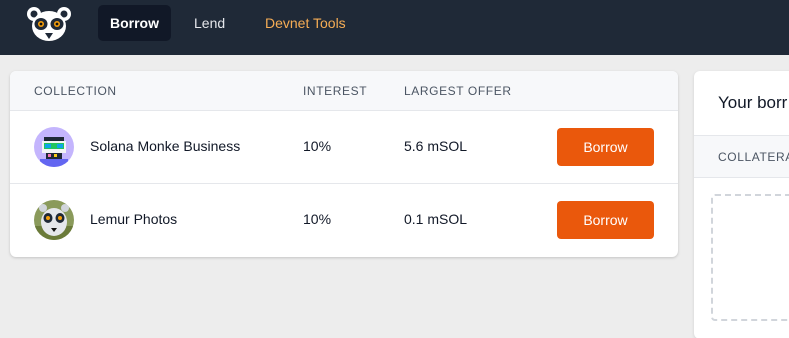  Describe the element at coordinates (750, 257) in the screenshot. I see `empty-dropzone` at that location.